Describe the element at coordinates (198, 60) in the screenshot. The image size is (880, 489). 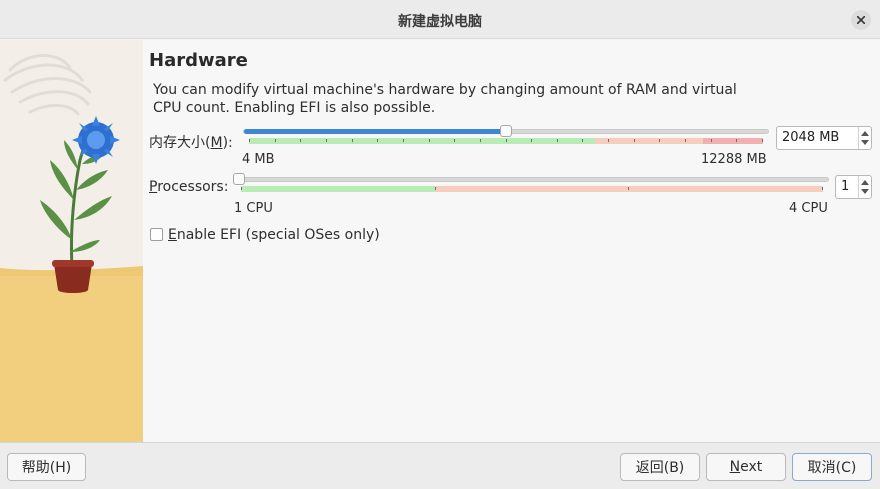
I see `page-heading: Hardware` at that location.